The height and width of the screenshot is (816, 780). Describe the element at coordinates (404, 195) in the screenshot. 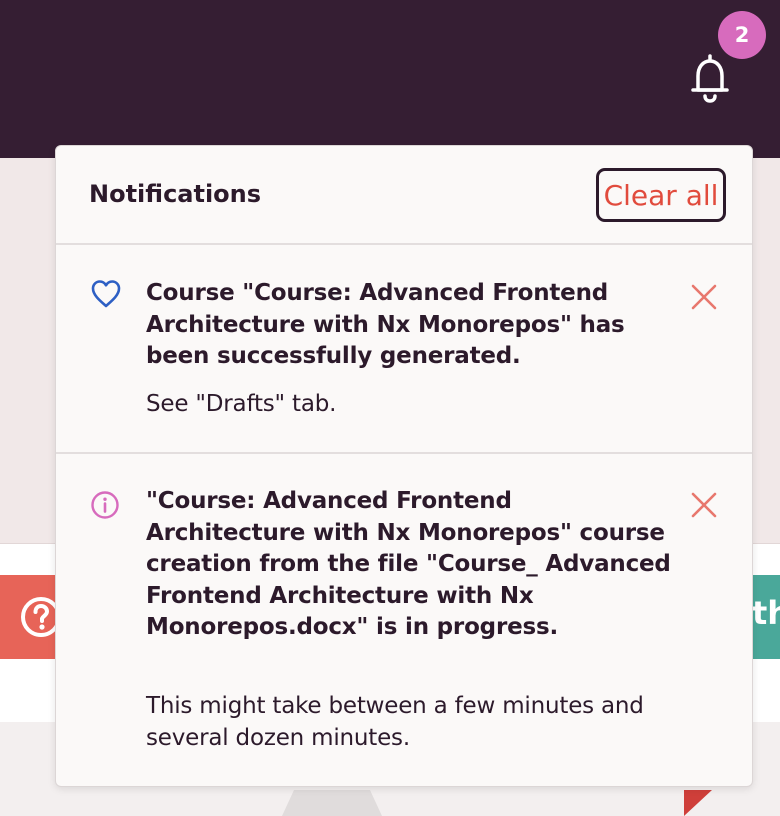

I see `notifications-header: Notifications Clear all` at that location.